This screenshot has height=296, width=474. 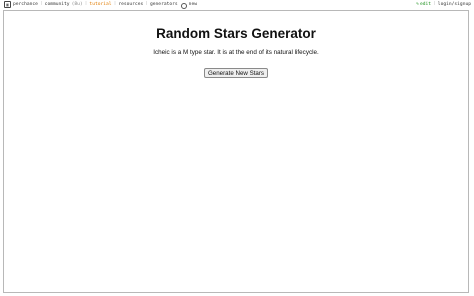 I want to click on edit-link: edit, so click(x=425, y=4).